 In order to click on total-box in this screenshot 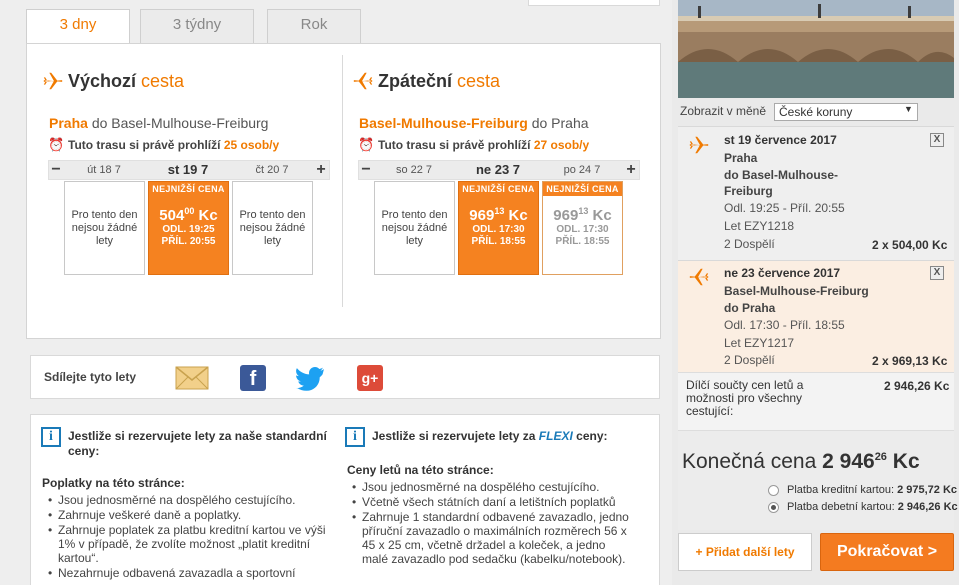, I will do `click(816, 480)`.